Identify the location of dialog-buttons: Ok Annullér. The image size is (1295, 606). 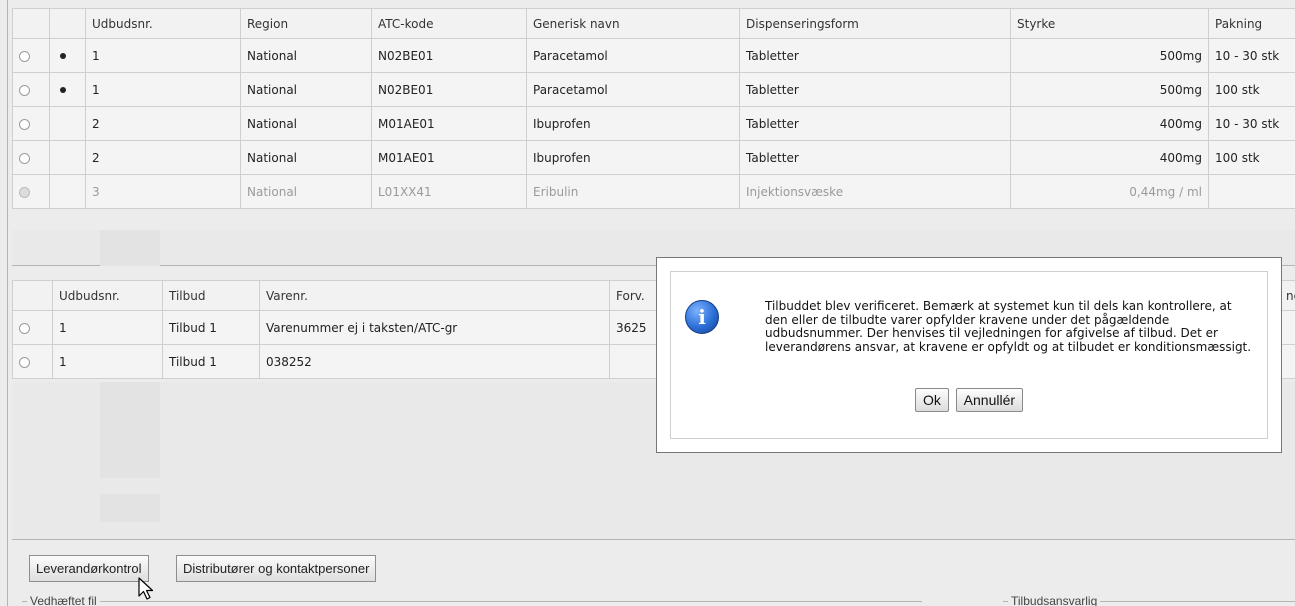
(969, 400).